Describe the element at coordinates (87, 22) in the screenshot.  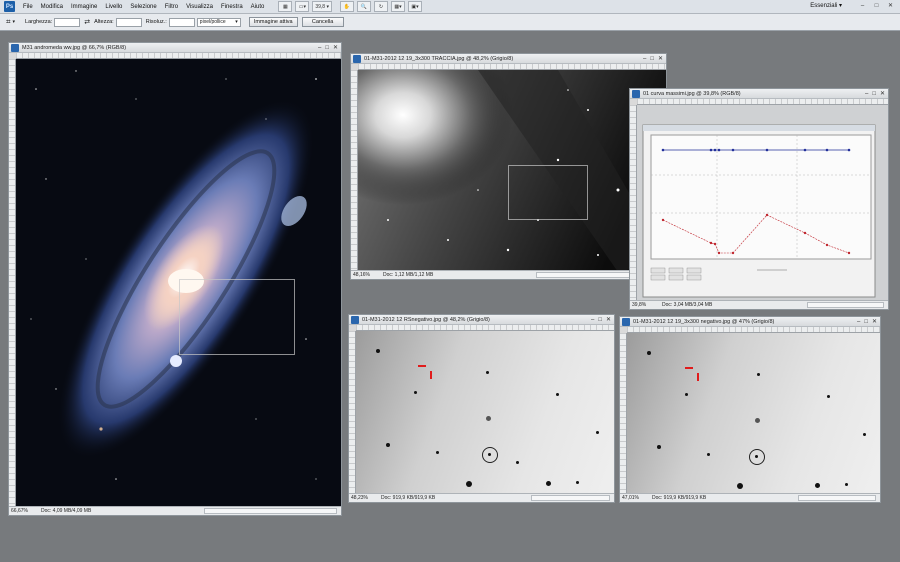
I see `swap-dimensions-icon: ⇄` at that location.